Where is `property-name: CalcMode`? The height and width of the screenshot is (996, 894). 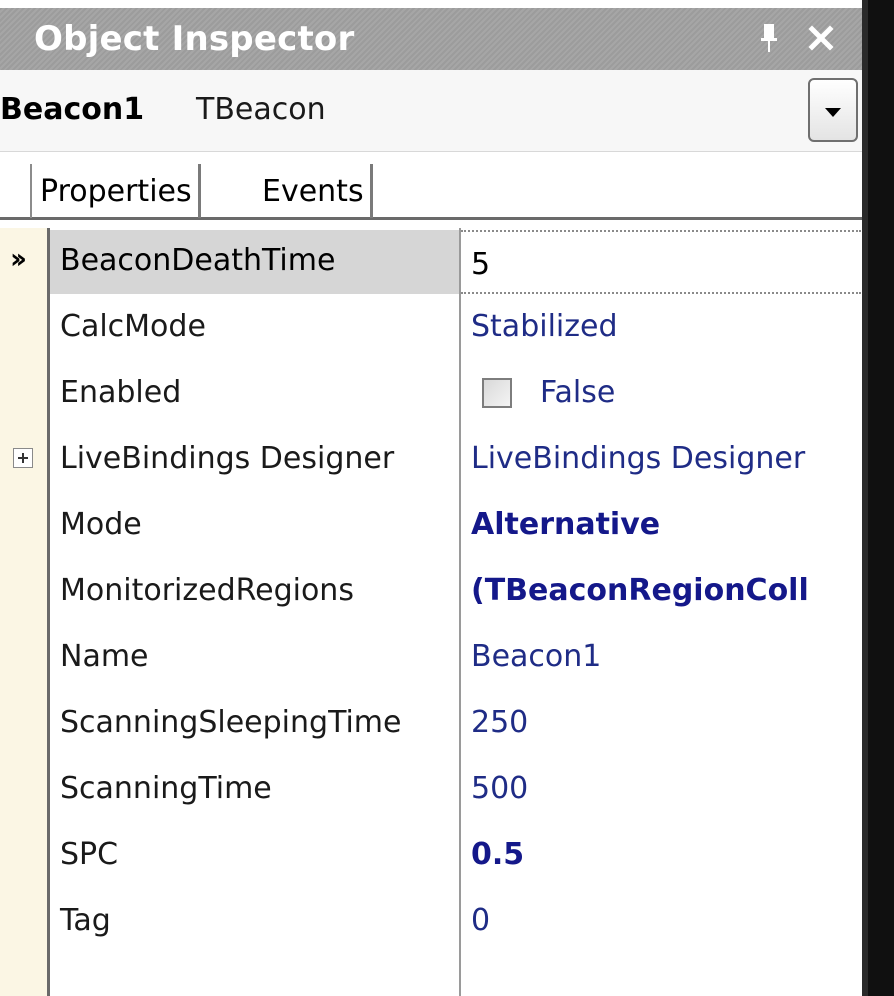 property-name: CalcMode is located at coordinates (133, 326).